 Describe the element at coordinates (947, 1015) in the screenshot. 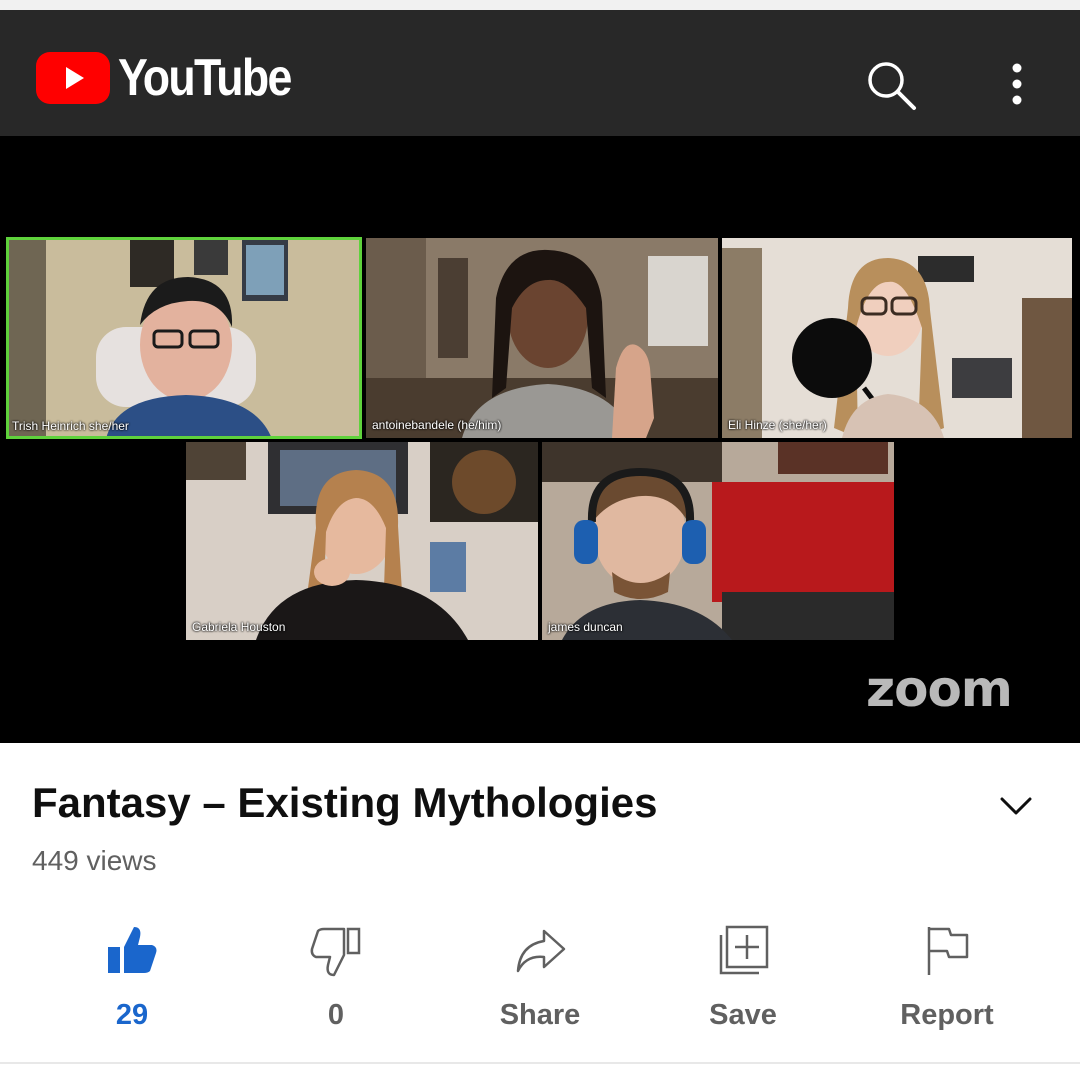

I see `report-label: Report` at that location.